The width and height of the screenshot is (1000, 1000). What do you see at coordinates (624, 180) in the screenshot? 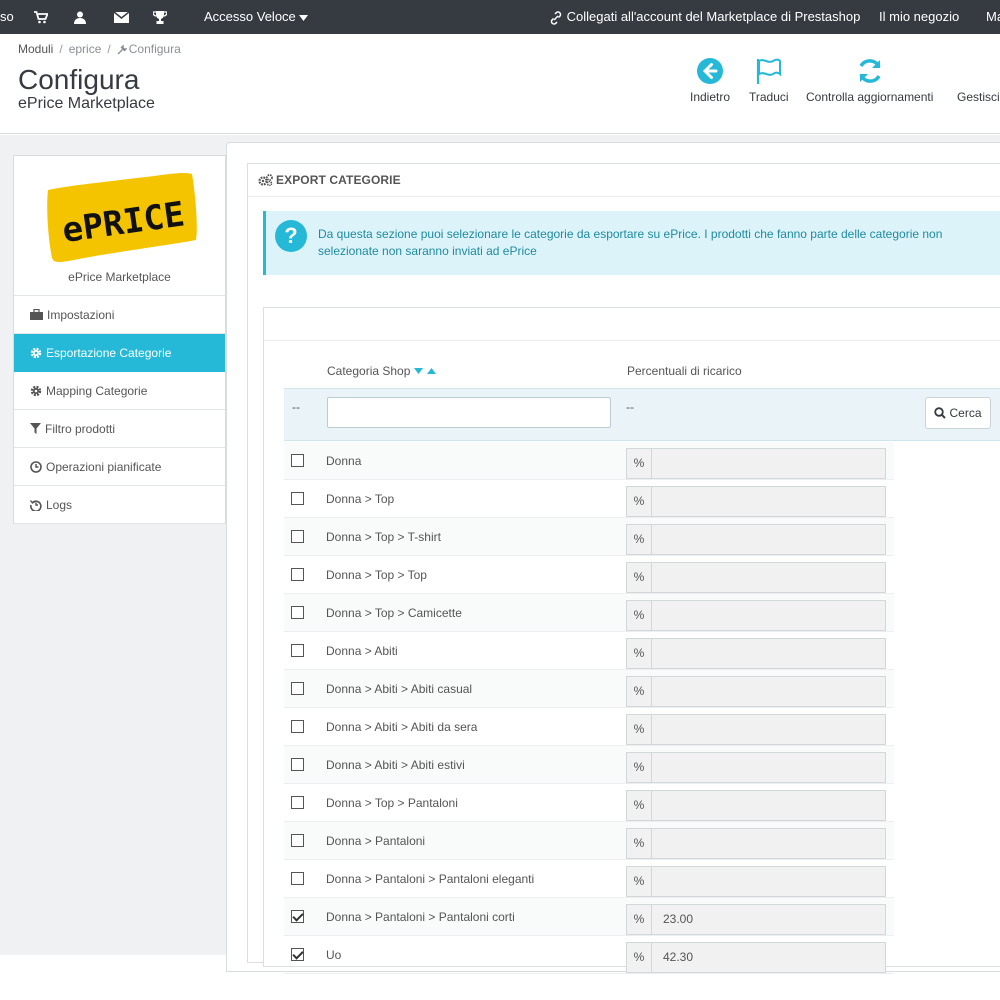
I see `card-header: EXPORT CATEGORIE` at bounding box center [624, 180].